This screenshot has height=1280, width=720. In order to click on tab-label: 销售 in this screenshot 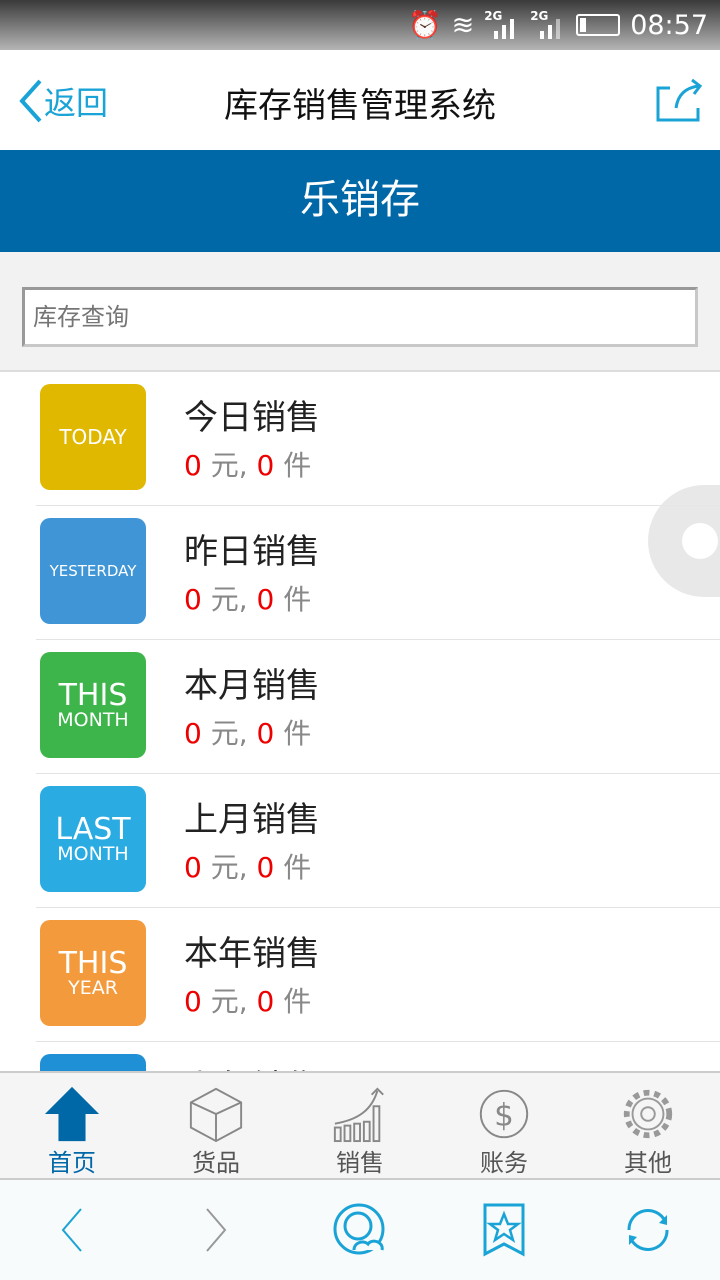, I will do `click(360, 1163)`.